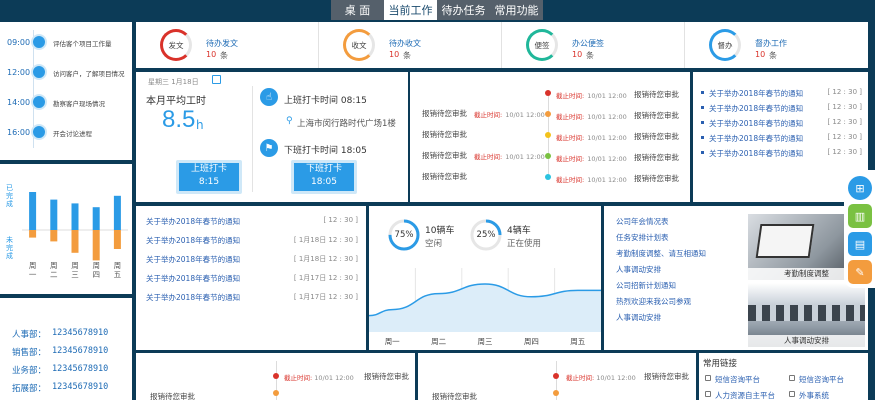 This screenshot has width=875, height=400. Describe the element at coordinates (524, 244) in the screenshot. I see `vehicle-status: 正在使用` at that location.